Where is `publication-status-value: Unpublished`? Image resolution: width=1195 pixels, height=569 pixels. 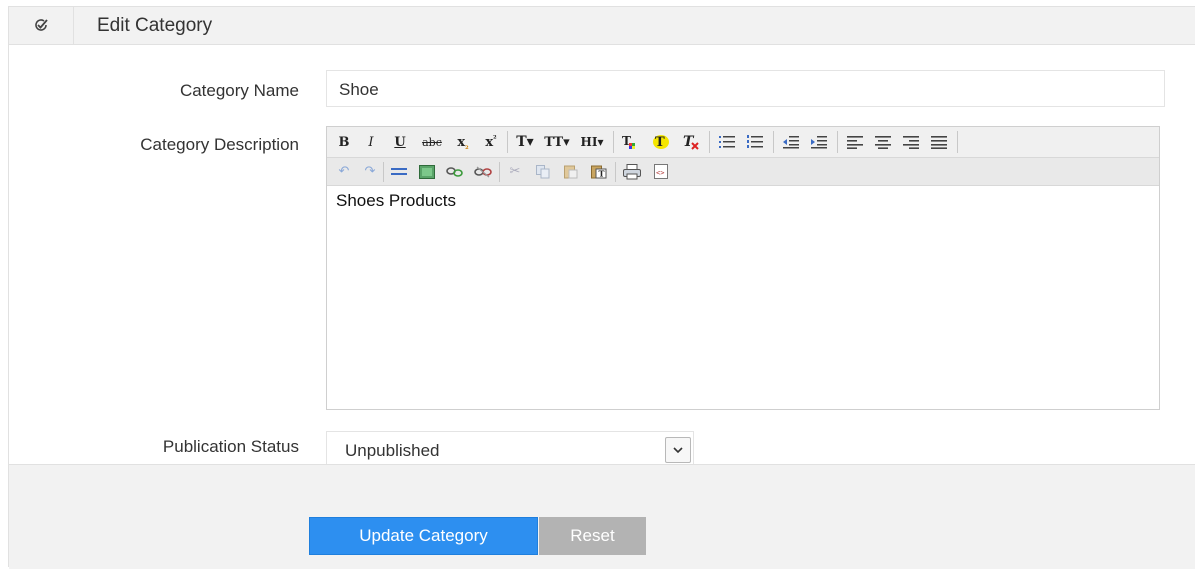
publication-status-value: Unpublished is located at coordinates (392, 450).